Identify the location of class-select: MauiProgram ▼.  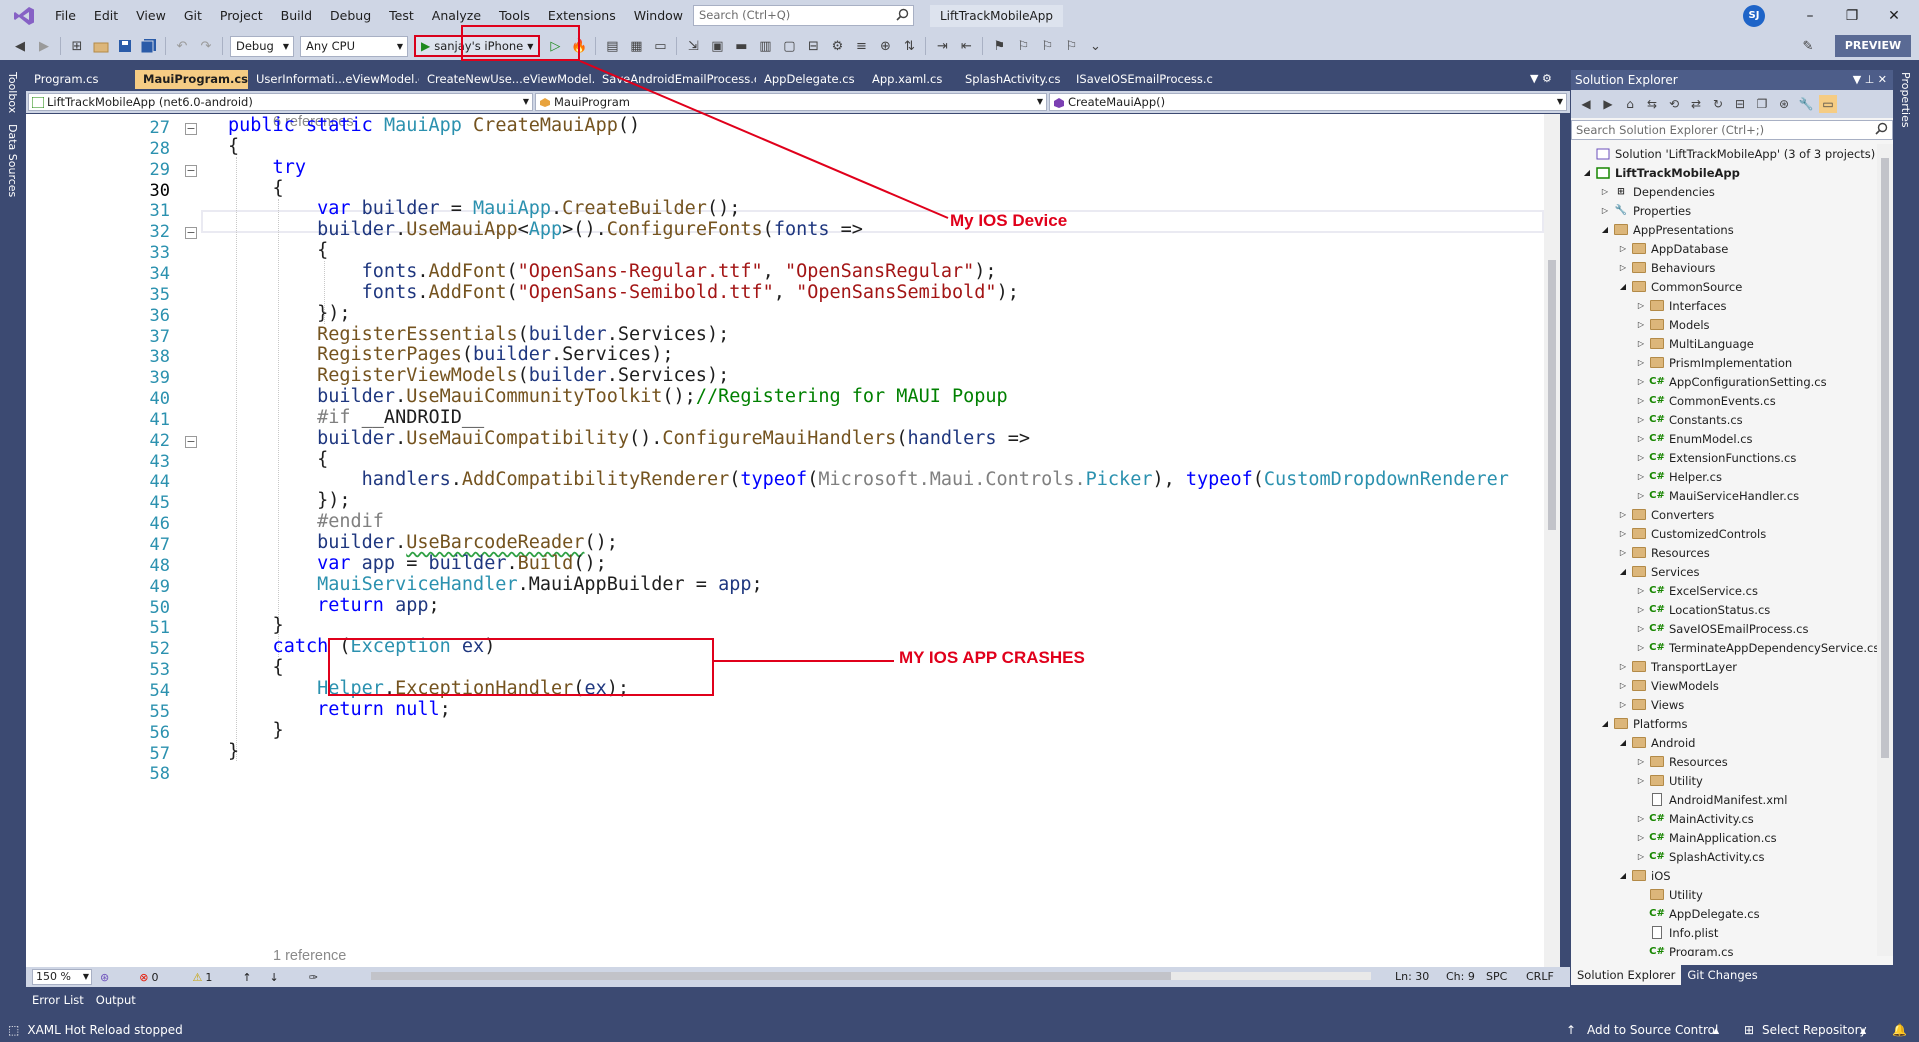
(791, 102).